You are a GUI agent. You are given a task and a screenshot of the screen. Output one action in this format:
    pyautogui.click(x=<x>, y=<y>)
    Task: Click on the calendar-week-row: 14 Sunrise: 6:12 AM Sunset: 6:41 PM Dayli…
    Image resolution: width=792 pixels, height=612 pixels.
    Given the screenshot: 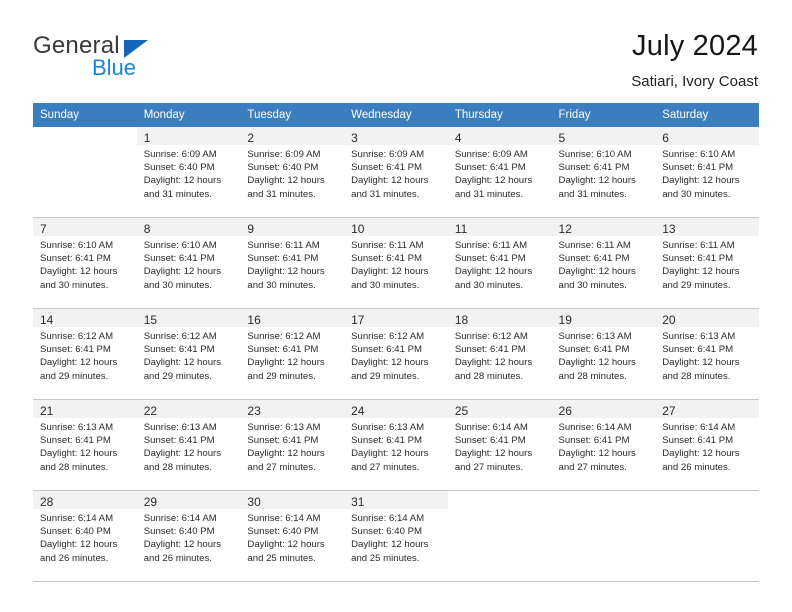 What is the action you would take?
    pyautogui.click(x=396, y=354)
    